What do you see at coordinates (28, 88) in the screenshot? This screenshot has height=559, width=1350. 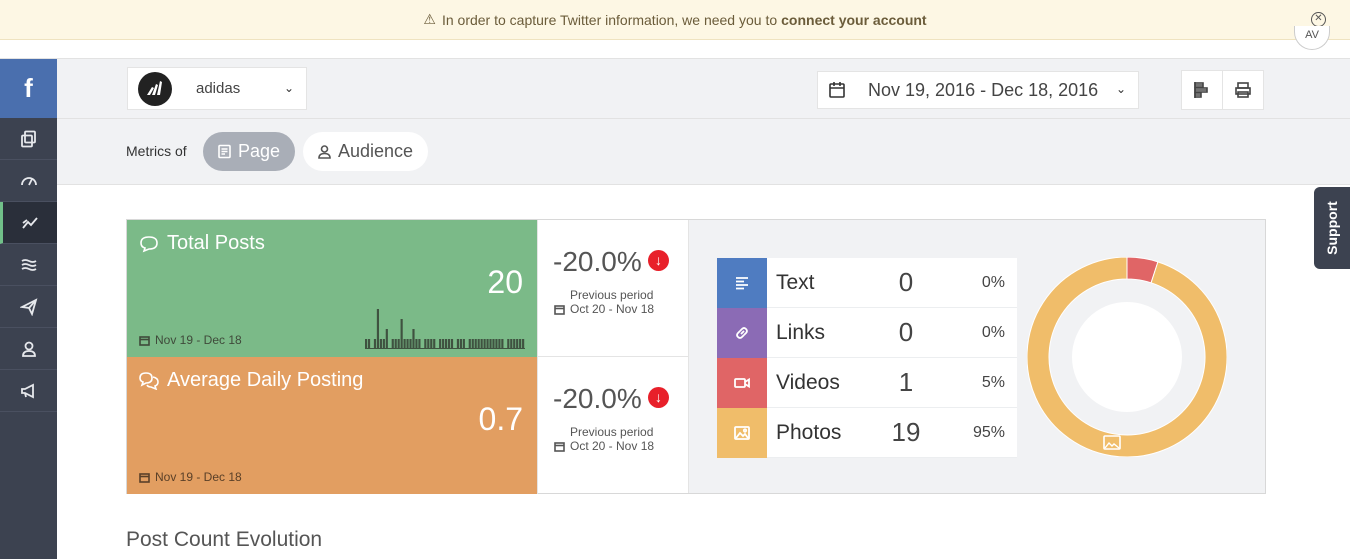 I see `facebook-icon: f` at bounding box center [28, 88].